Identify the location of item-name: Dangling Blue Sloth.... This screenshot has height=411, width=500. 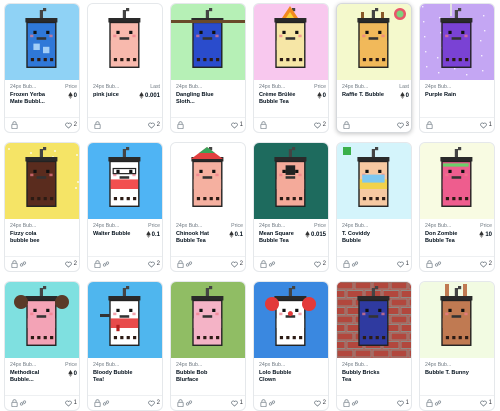
(198, 99).